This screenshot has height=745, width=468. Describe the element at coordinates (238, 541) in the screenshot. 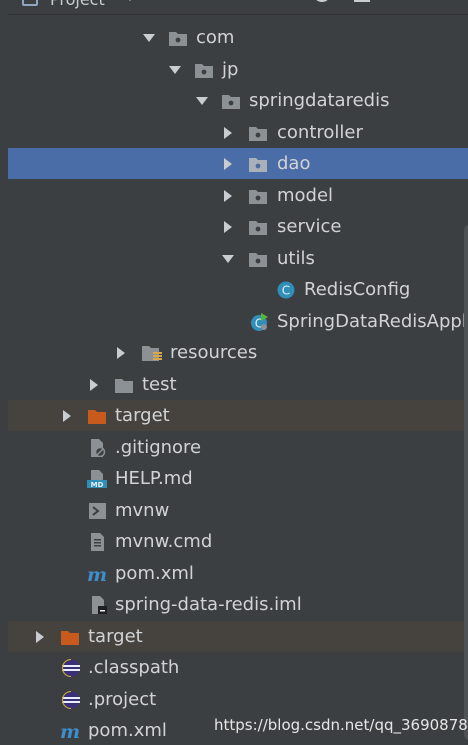

I see `tree-node-mvnwcmd: mvnw.cmd` at that location.